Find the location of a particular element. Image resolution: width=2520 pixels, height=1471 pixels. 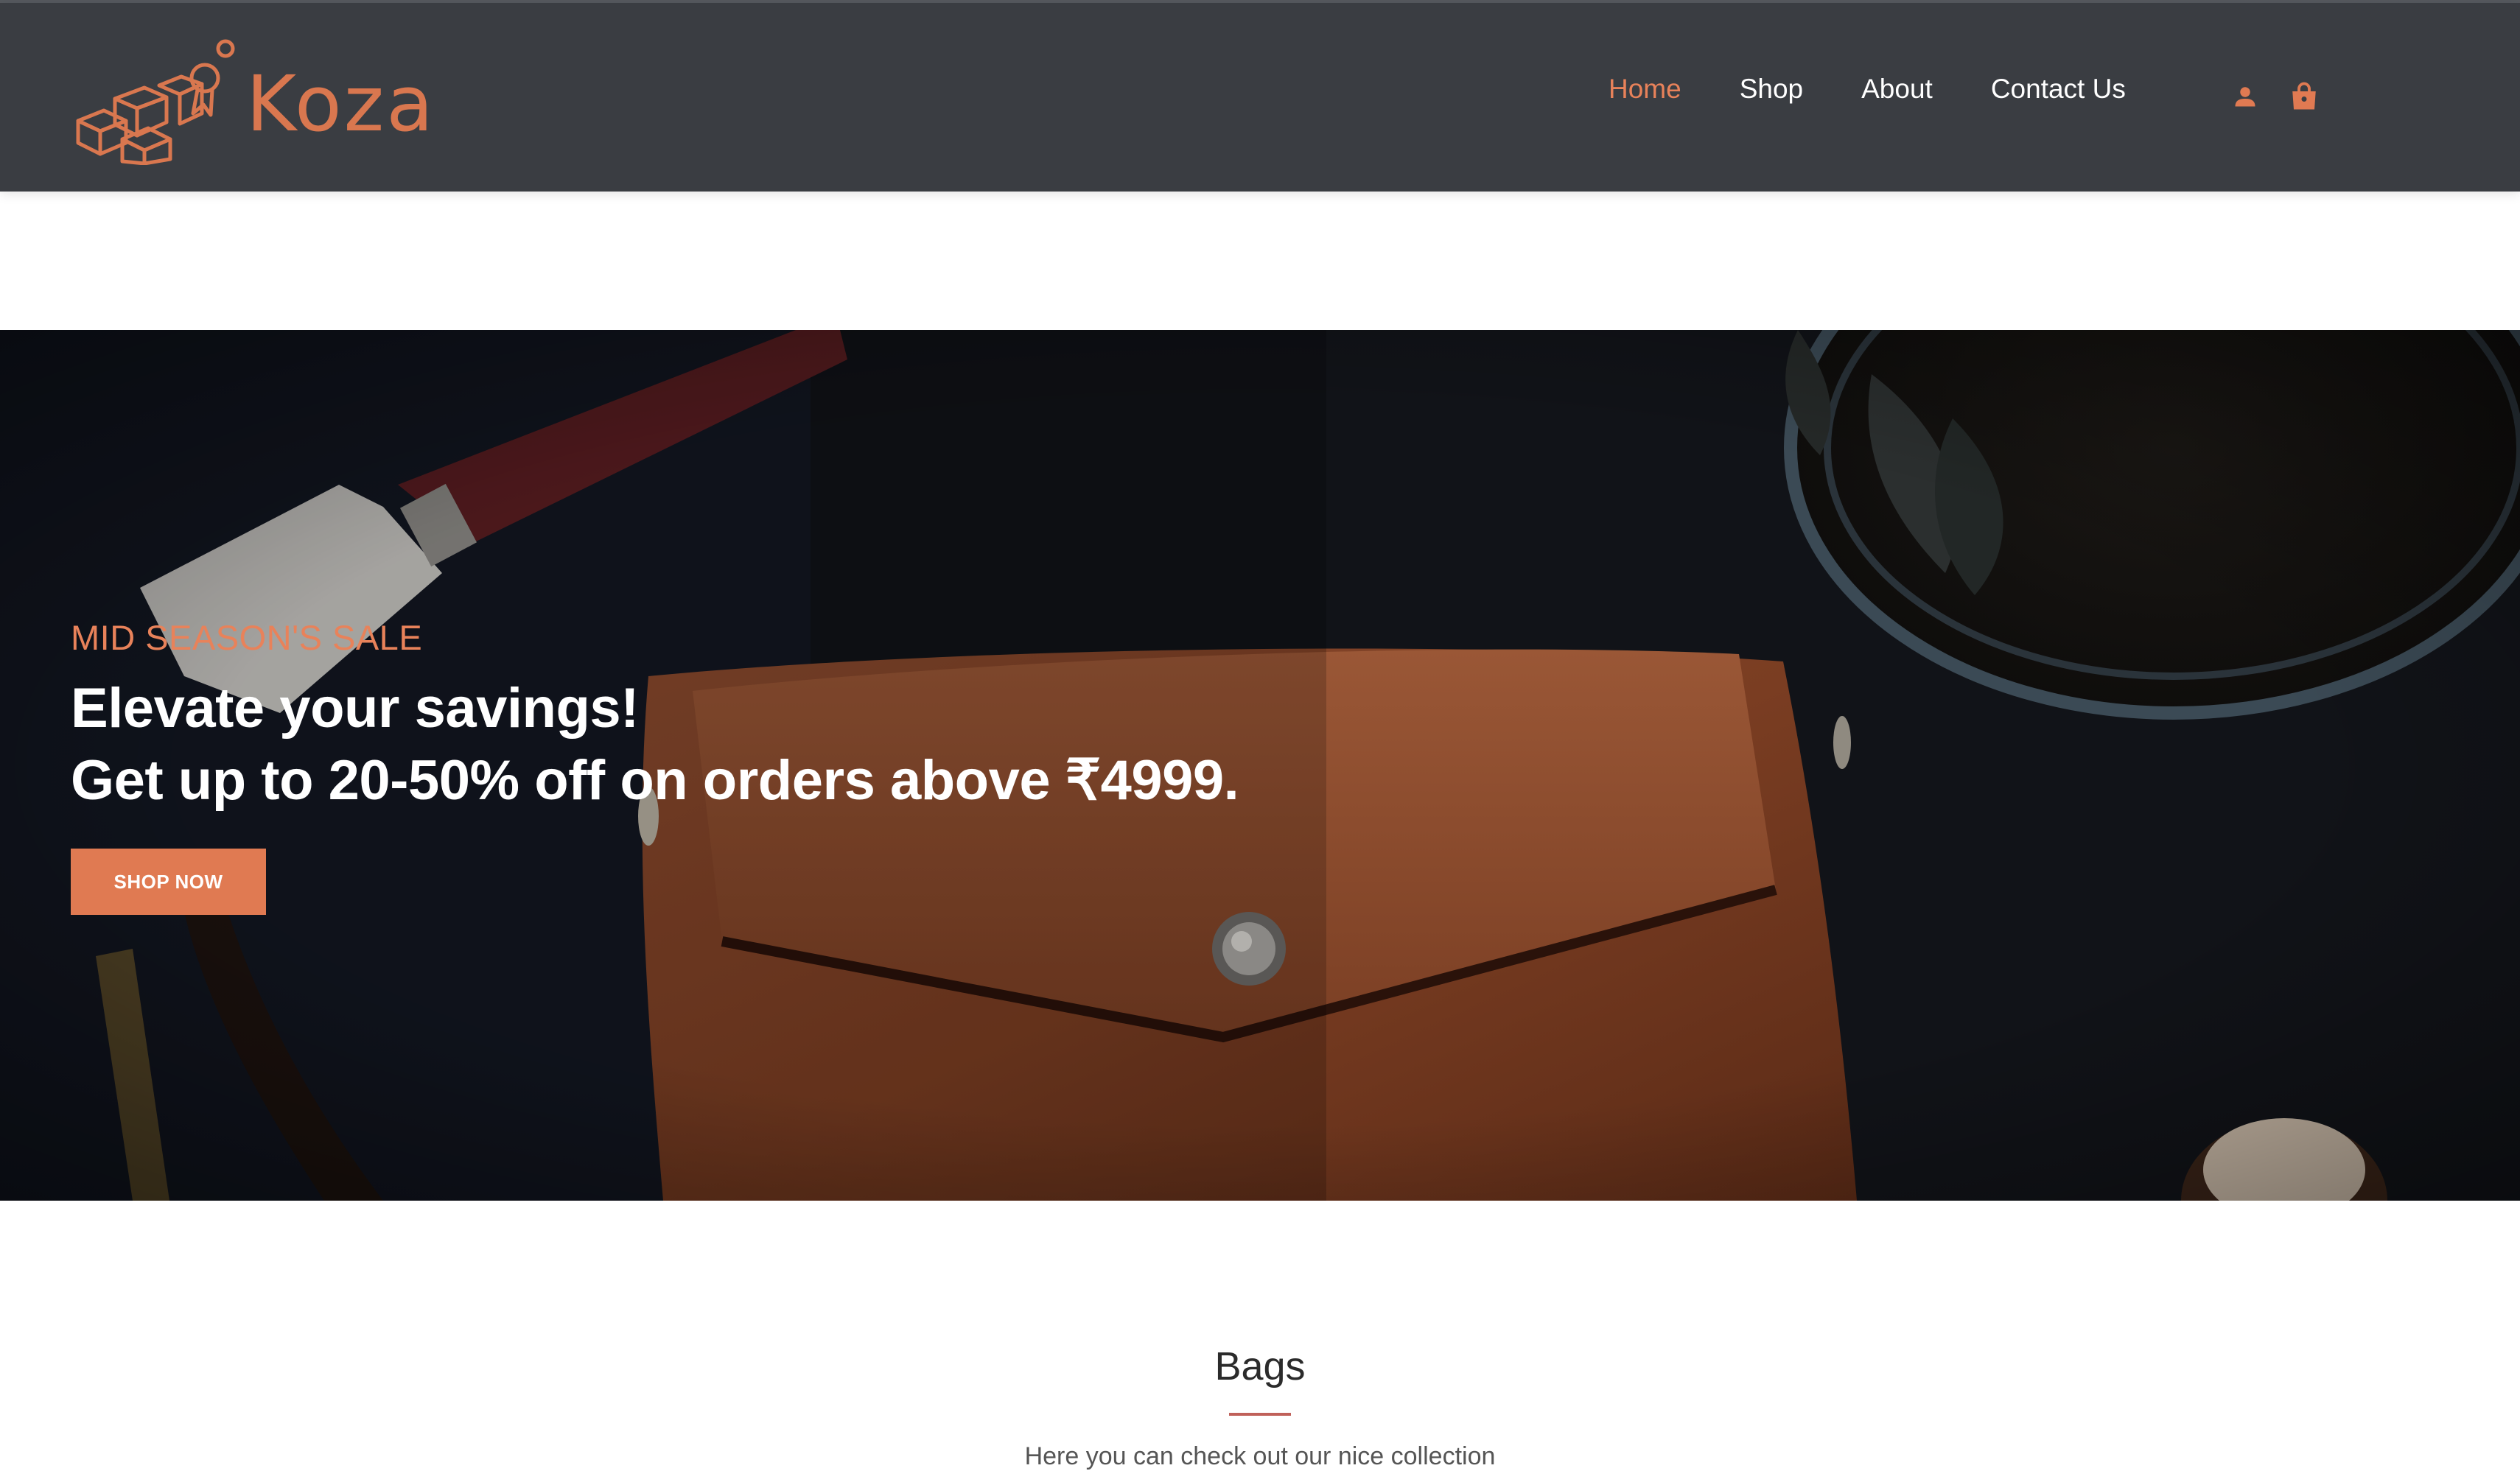

nav-about: About is located at coordinates (1897, 89).